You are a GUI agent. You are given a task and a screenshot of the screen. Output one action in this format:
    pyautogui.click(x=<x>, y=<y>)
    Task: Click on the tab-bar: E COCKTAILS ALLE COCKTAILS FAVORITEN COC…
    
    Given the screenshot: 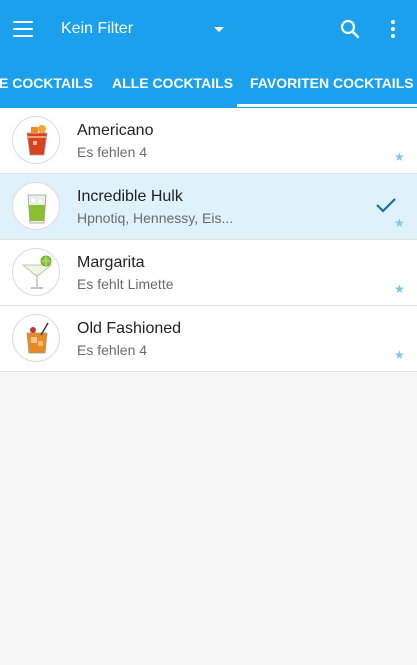 What is the action you would take?
    pyautogui.click(x=208, y=83)
    